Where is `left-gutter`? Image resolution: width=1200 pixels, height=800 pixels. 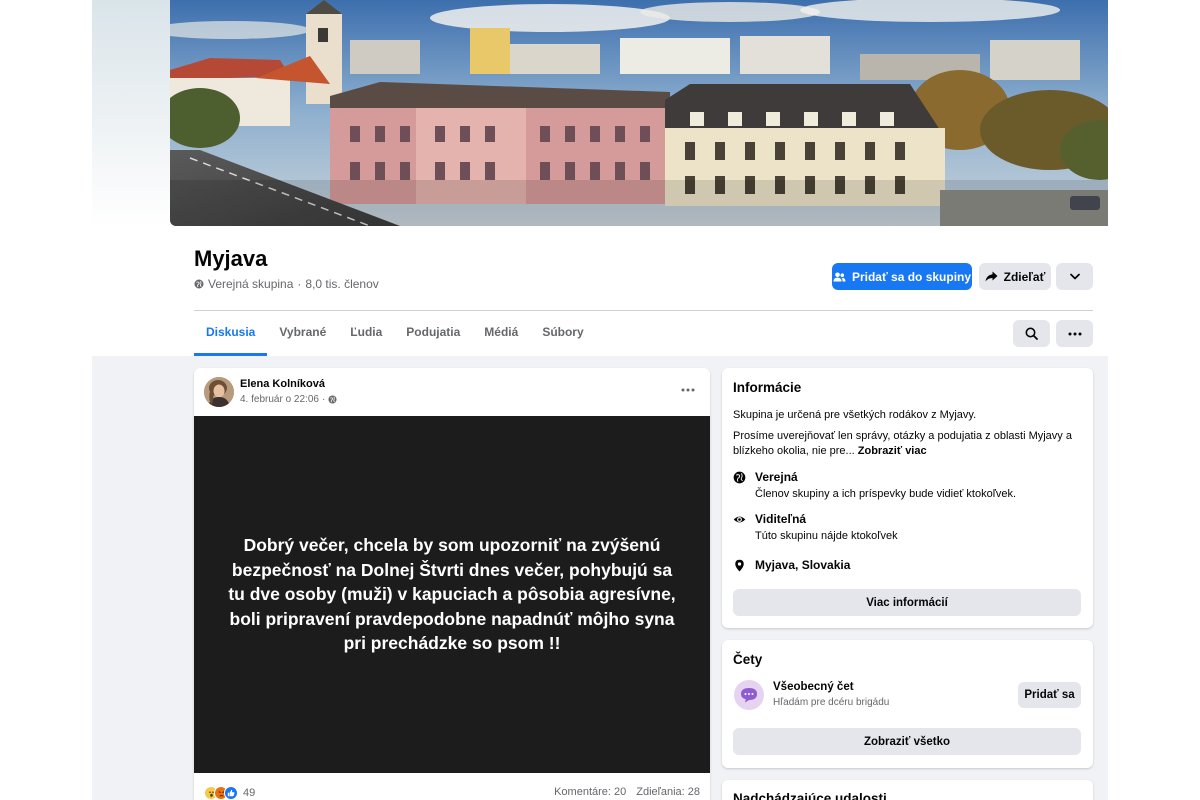 left-gutter is located at coordinates (46, 400).